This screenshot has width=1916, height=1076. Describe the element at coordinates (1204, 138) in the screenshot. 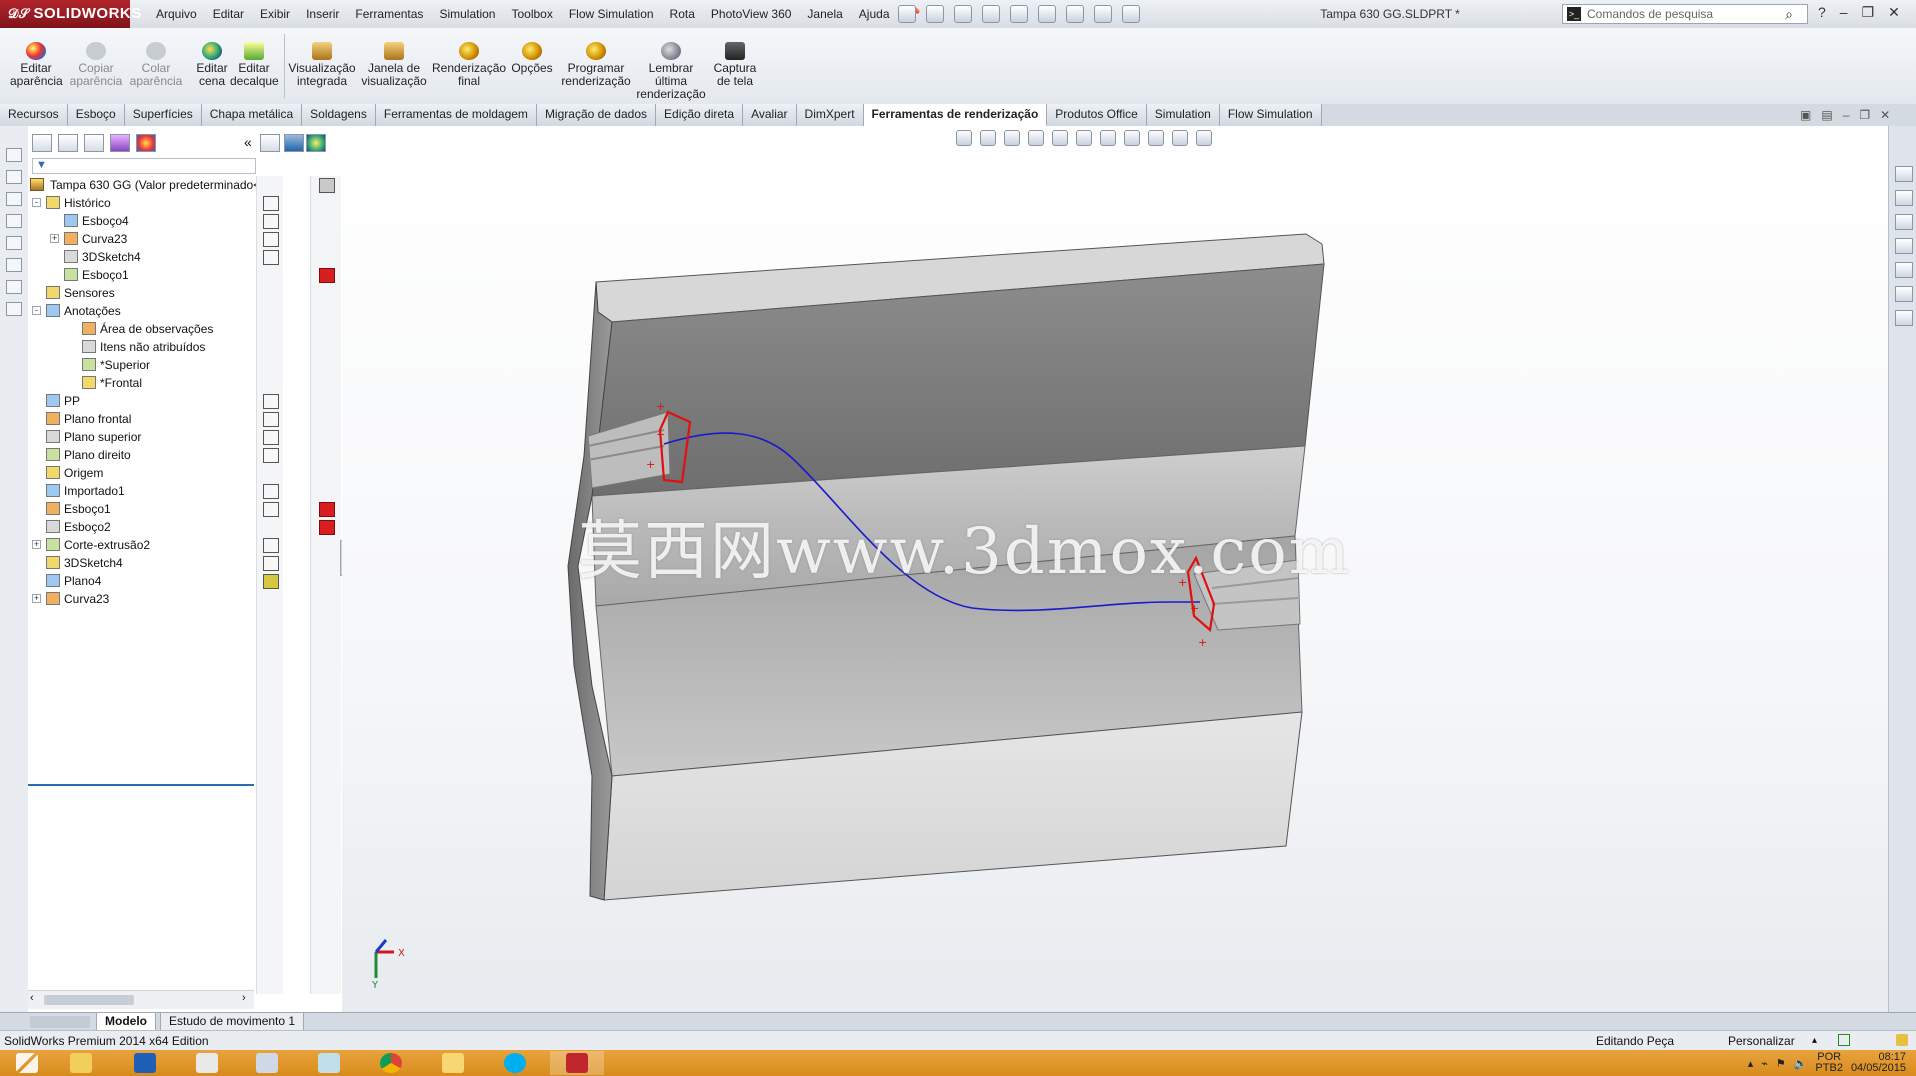

I see `view-settings-icon` at that location.